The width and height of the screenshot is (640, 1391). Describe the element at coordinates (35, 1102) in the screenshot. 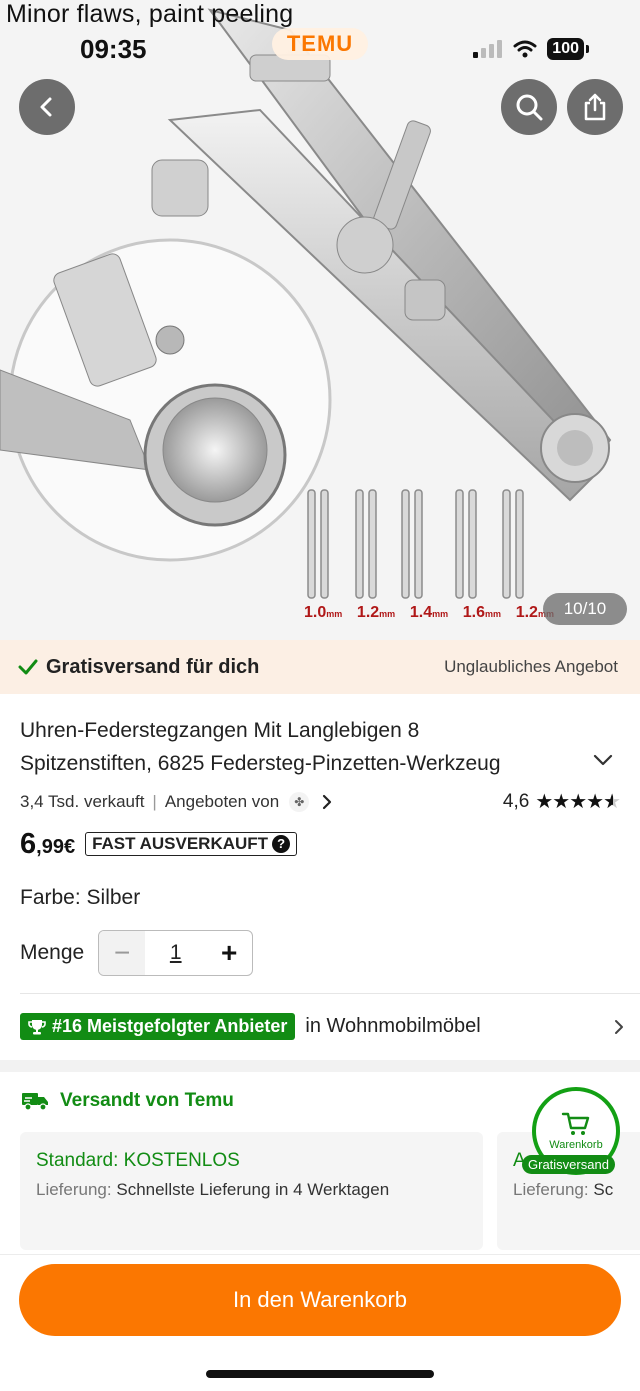

I see `truck-icon` at that location.